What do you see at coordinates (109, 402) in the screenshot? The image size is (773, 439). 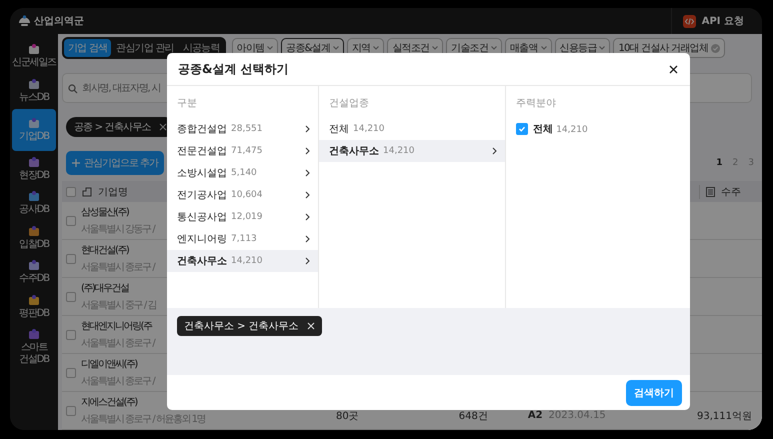 I see `company-name: 지에스건설(주)` at bounding box center [109, 402].